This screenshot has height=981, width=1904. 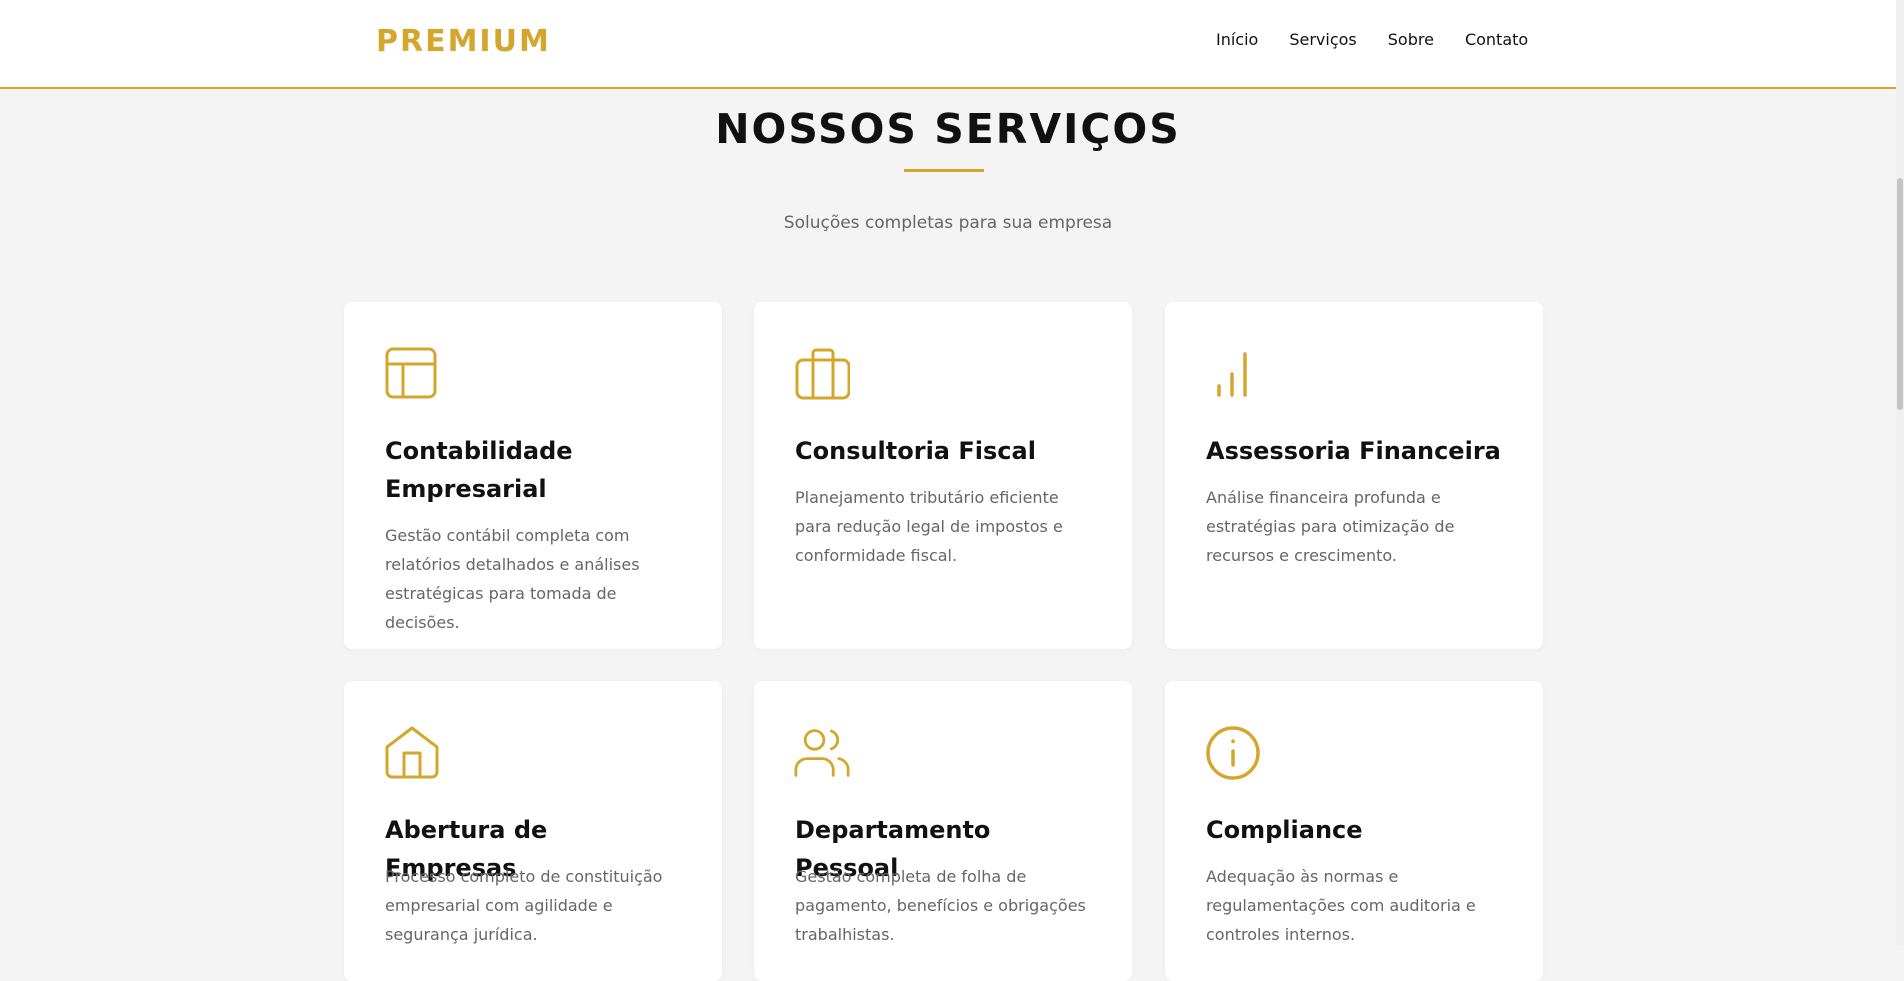 I want to click on info-icon, so click(x=1233, y=753).